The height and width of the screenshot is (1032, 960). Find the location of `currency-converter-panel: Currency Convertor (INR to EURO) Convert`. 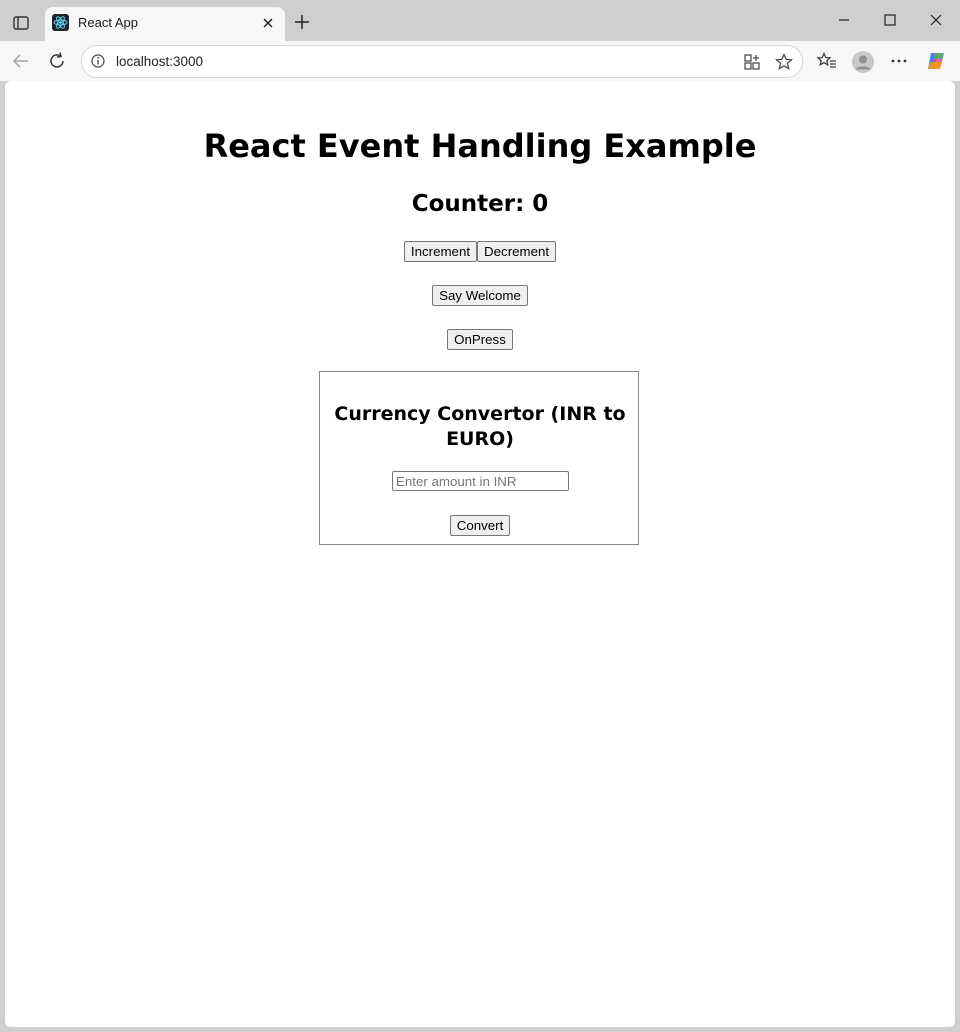

currency-converter-panel: Currency Convertor (INR to EURO) Convert is located at coordinates (479, 458).